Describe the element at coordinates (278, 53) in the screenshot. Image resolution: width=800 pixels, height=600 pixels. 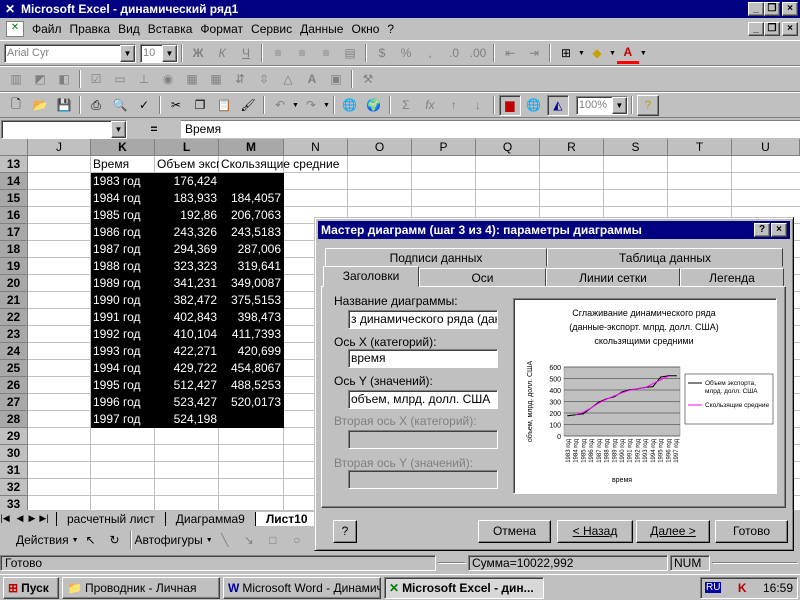
I see `align-left-icon: ≡` at that location.